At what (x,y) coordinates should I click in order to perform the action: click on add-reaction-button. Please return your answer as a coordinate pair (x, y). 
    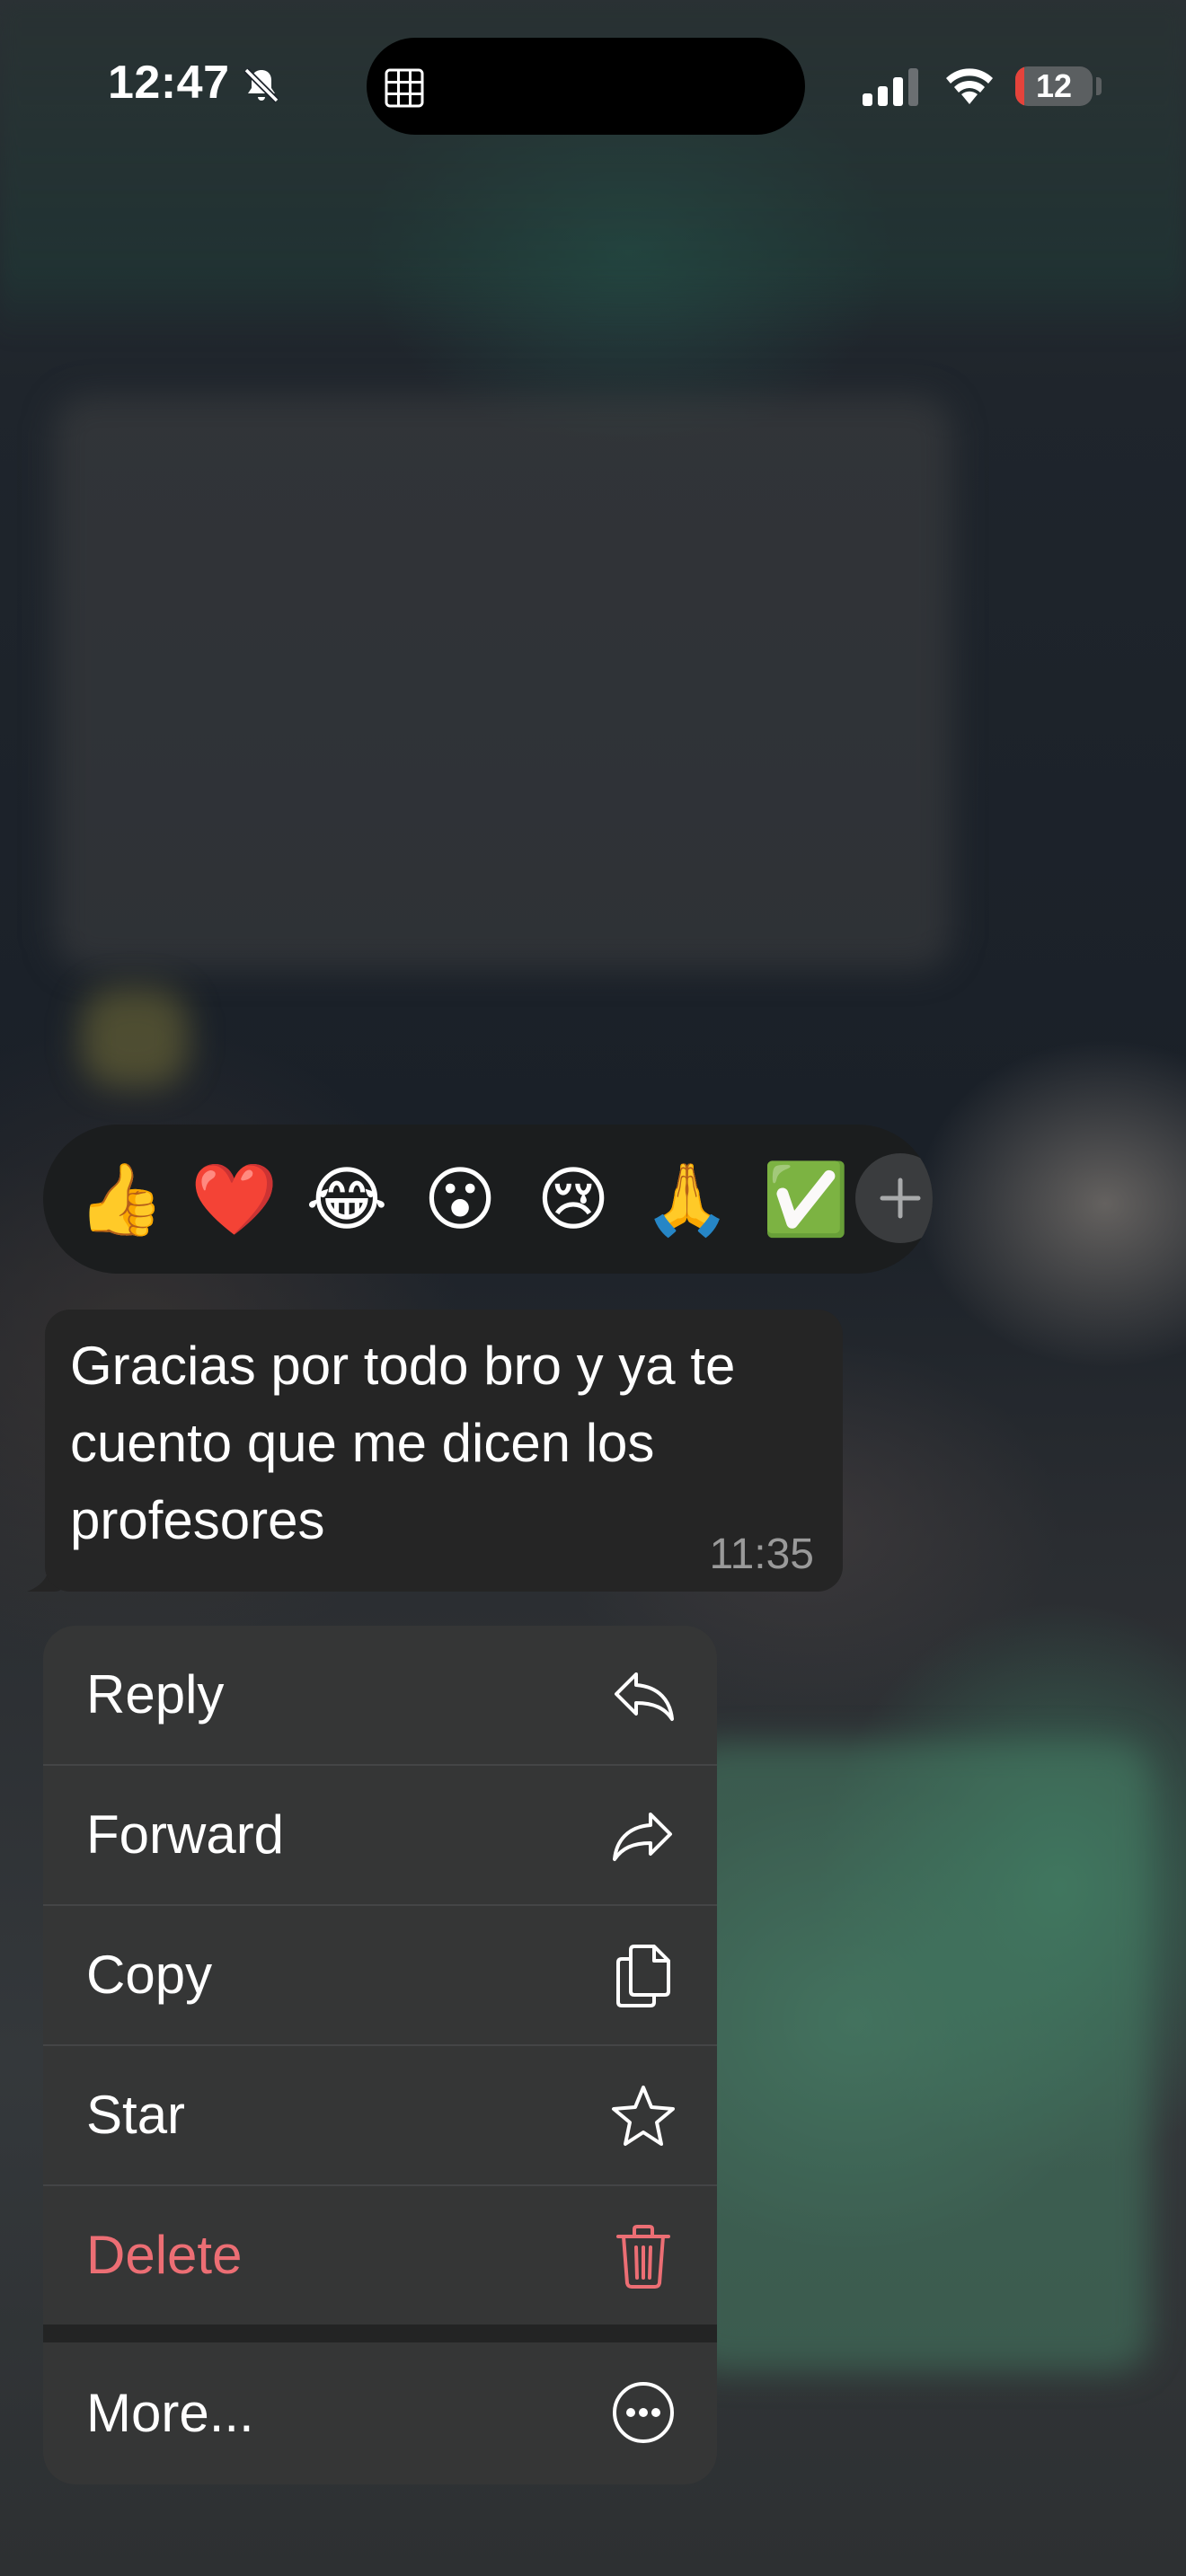
    Looking at the image, I should click on (894, 1198).